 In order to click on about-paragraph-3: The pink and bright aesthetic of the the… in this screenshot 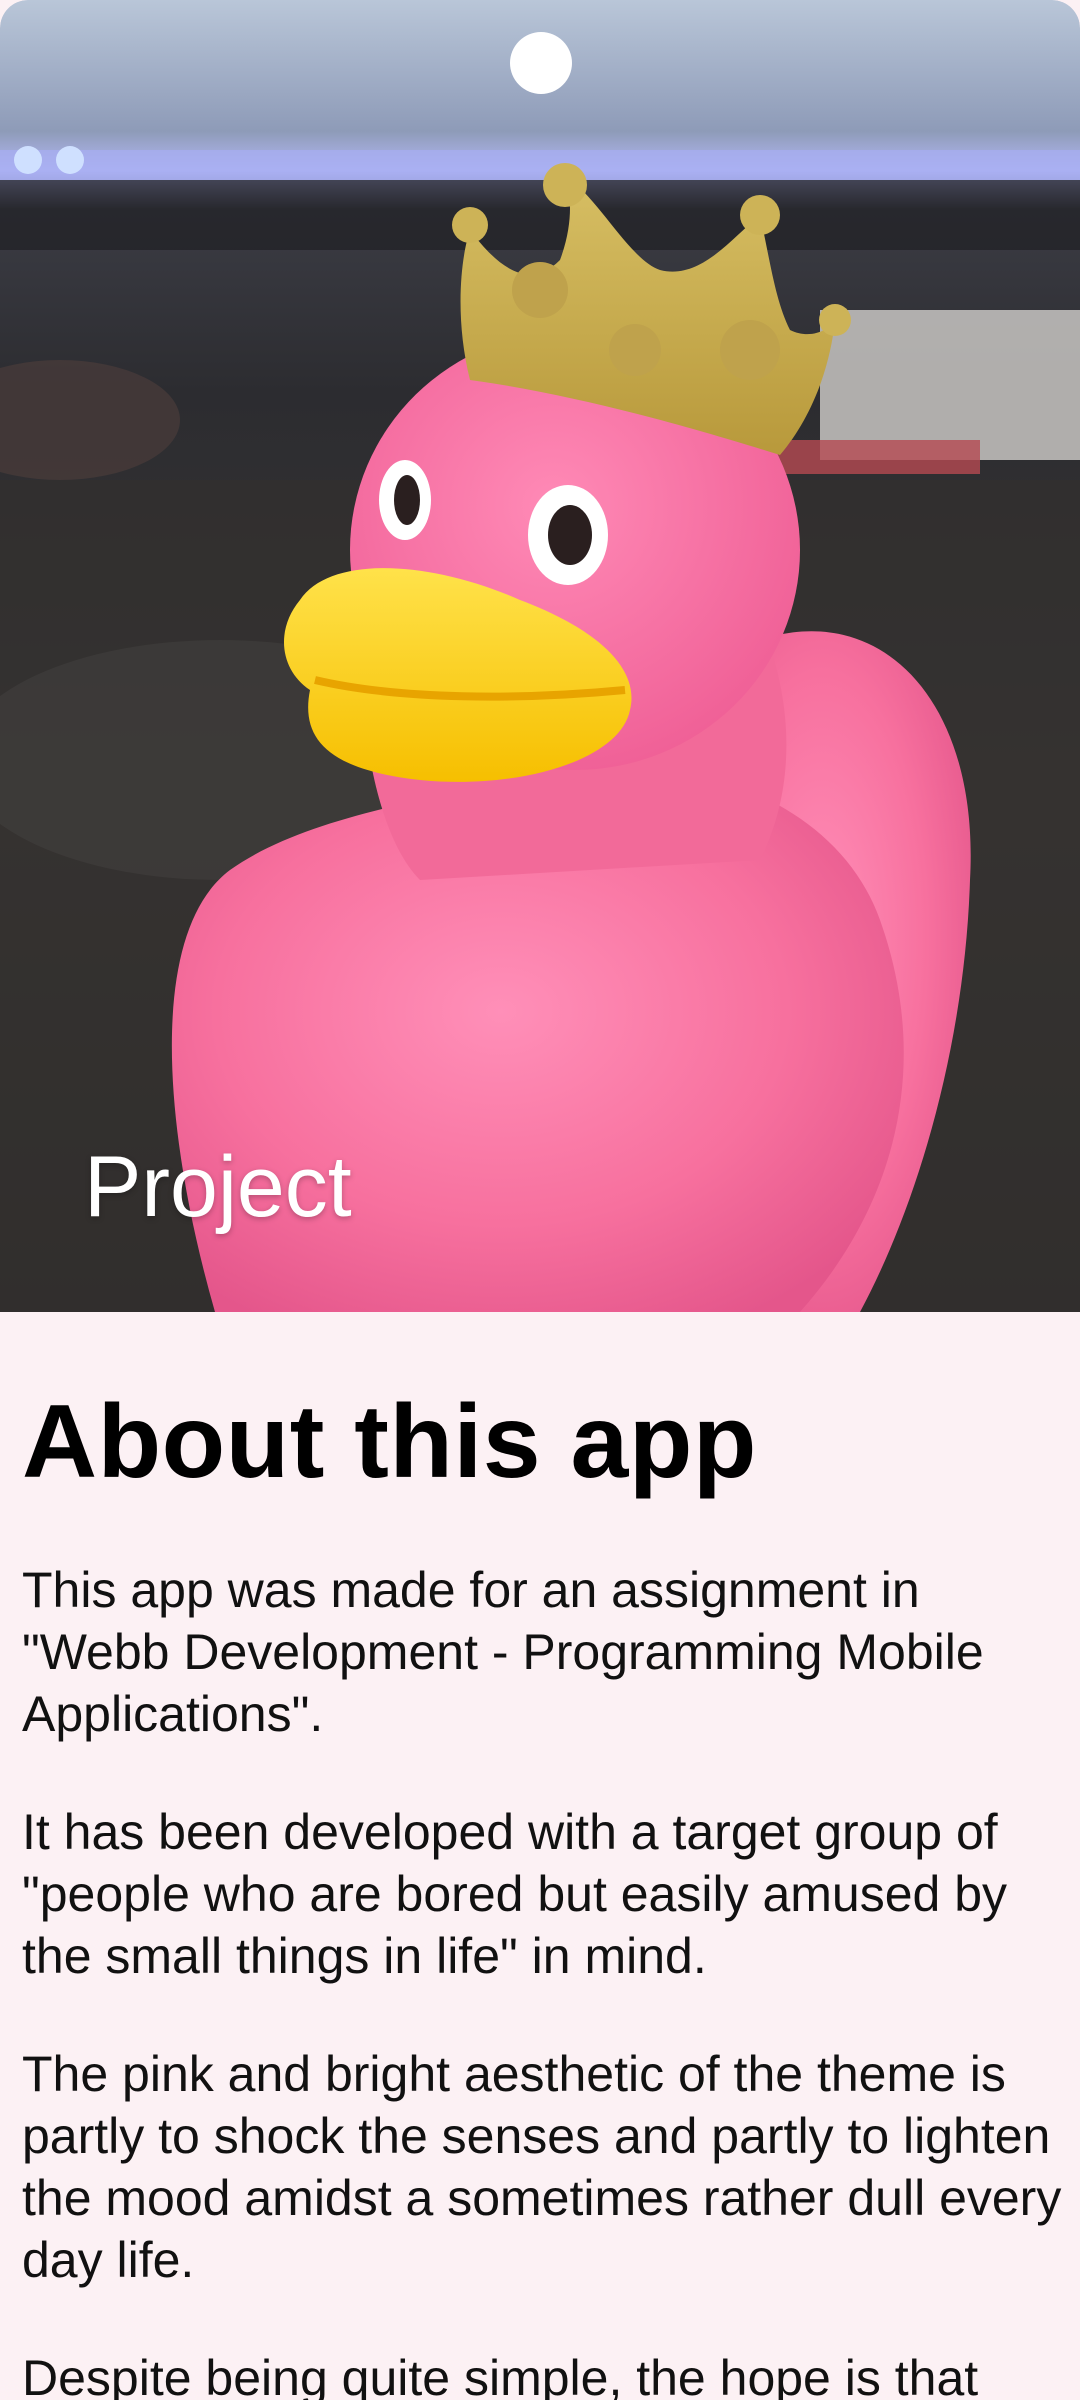, I will do `click(542, 2167)`.